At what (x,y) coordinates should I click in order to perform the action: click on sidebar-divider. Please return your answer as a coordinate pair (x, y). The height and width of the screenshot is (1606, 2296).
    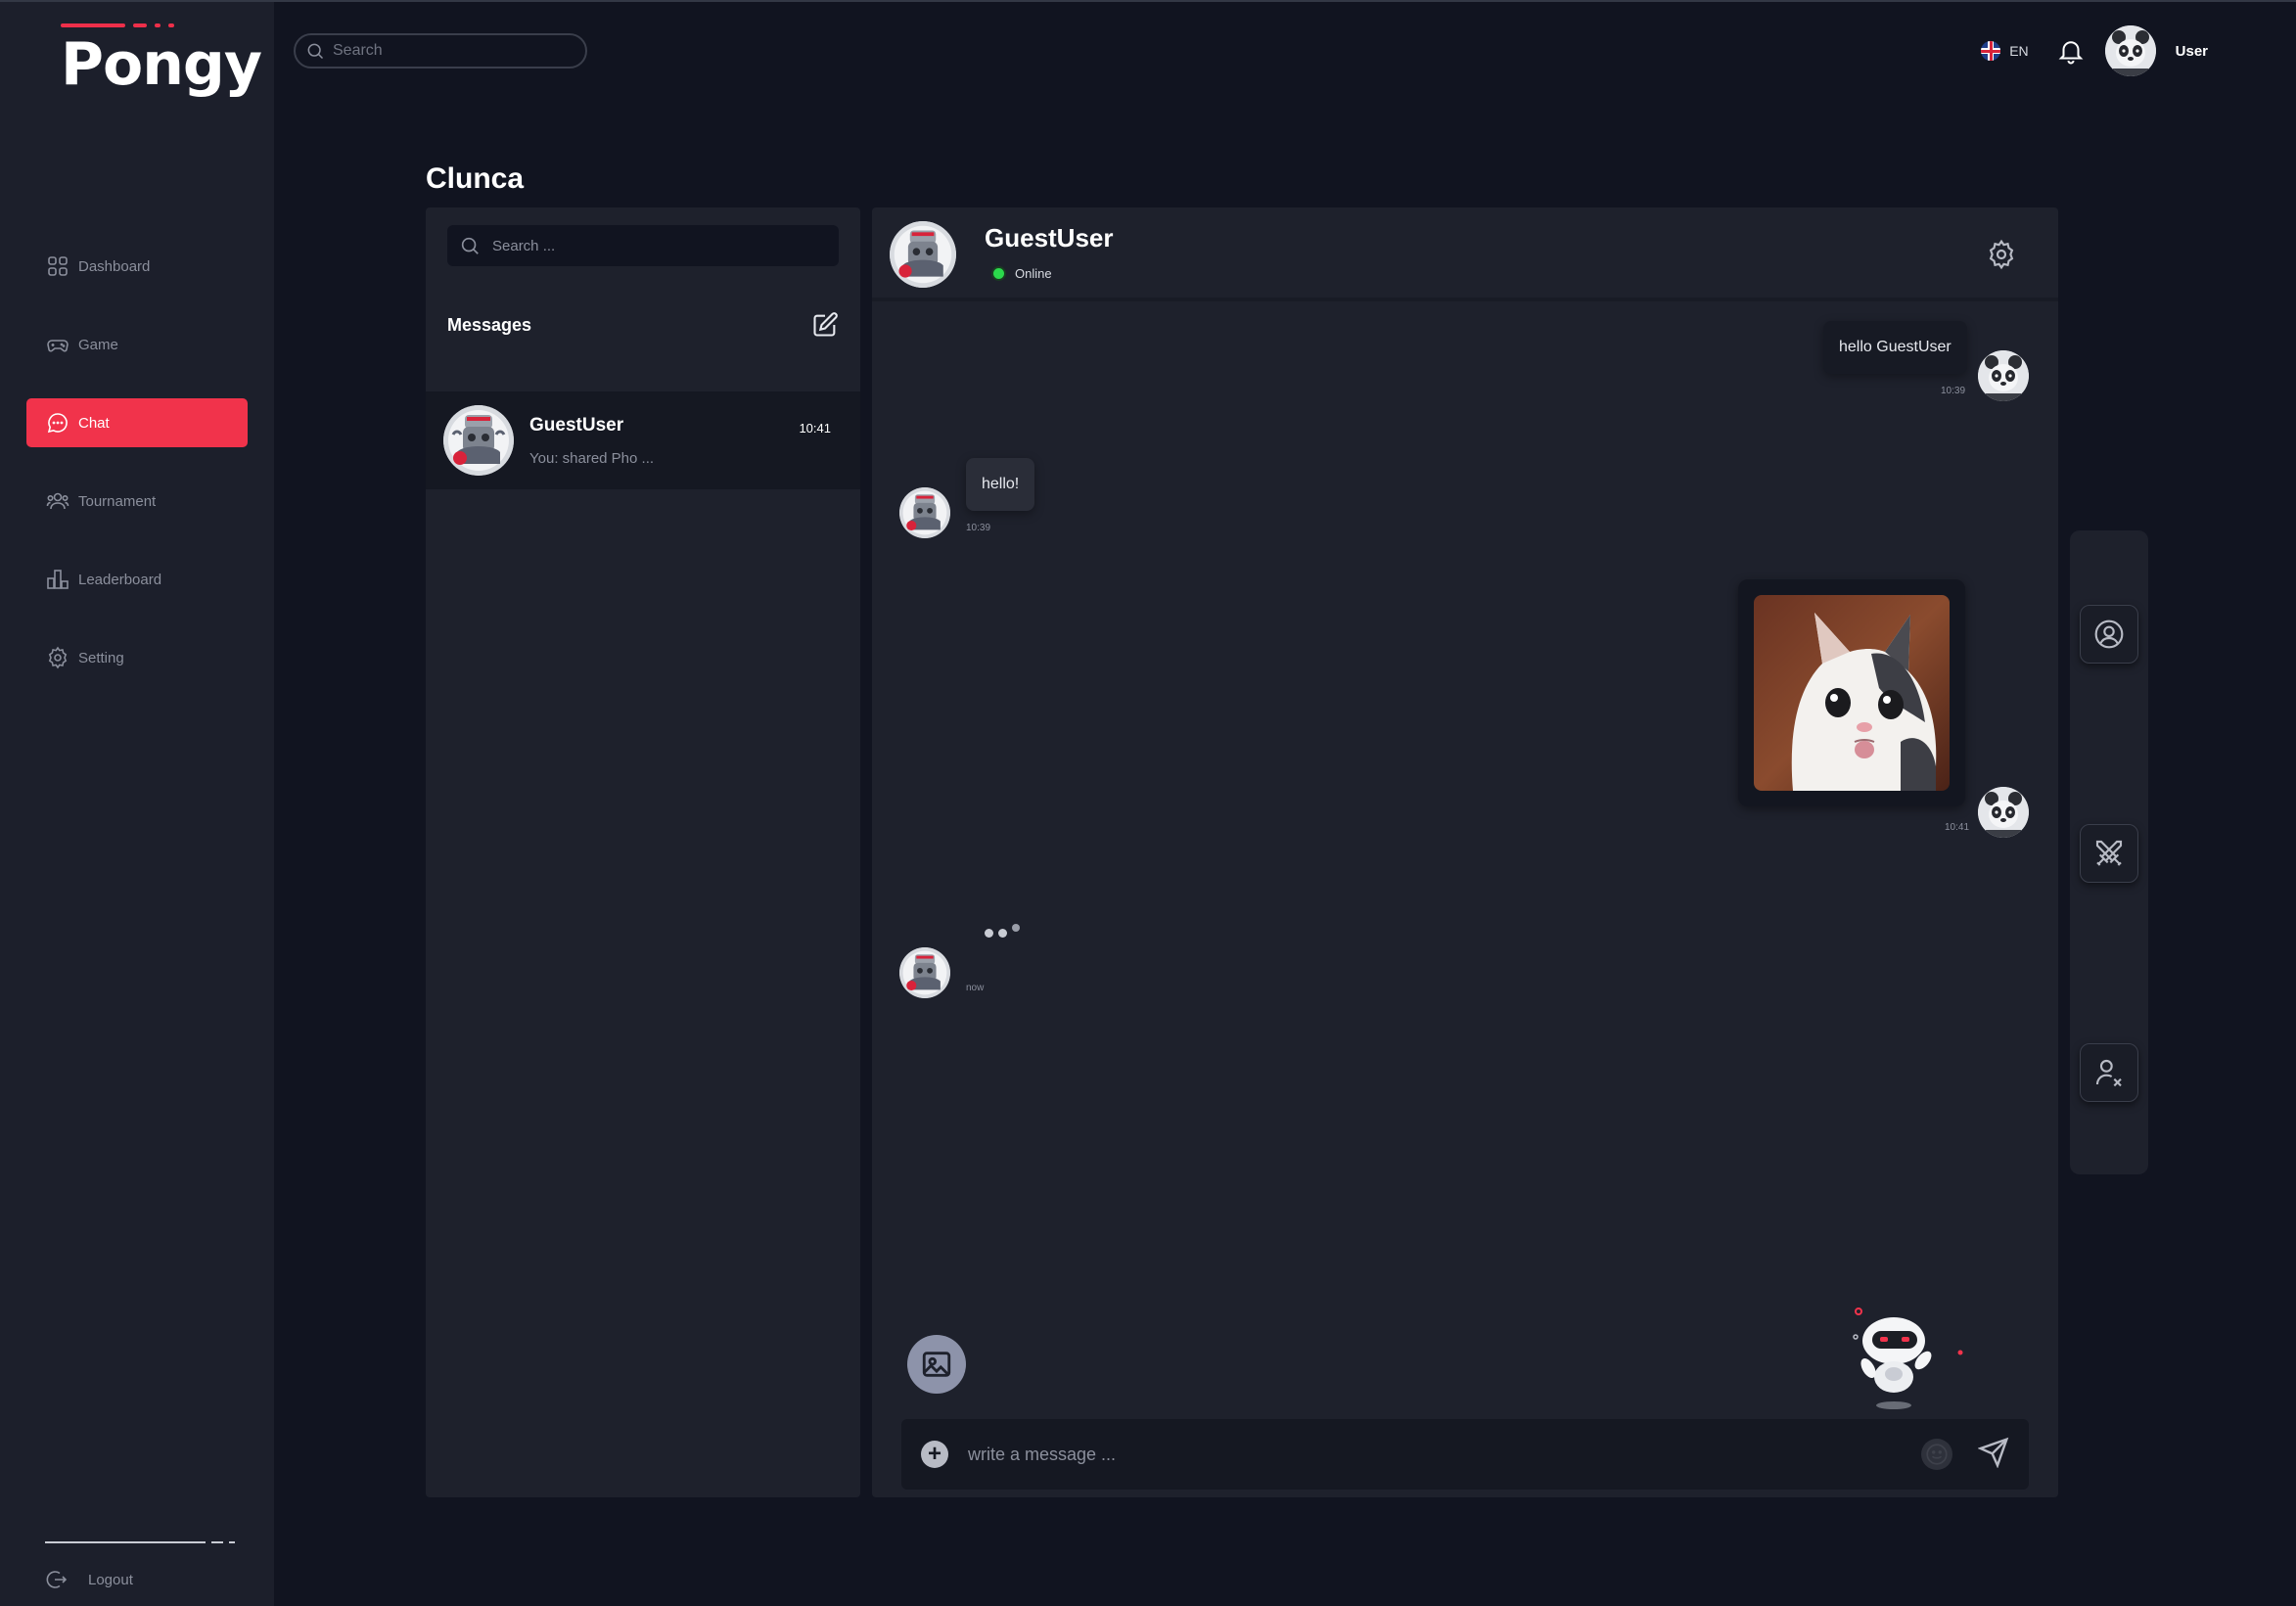
    Looking at the image, I should click on (140, 1542).